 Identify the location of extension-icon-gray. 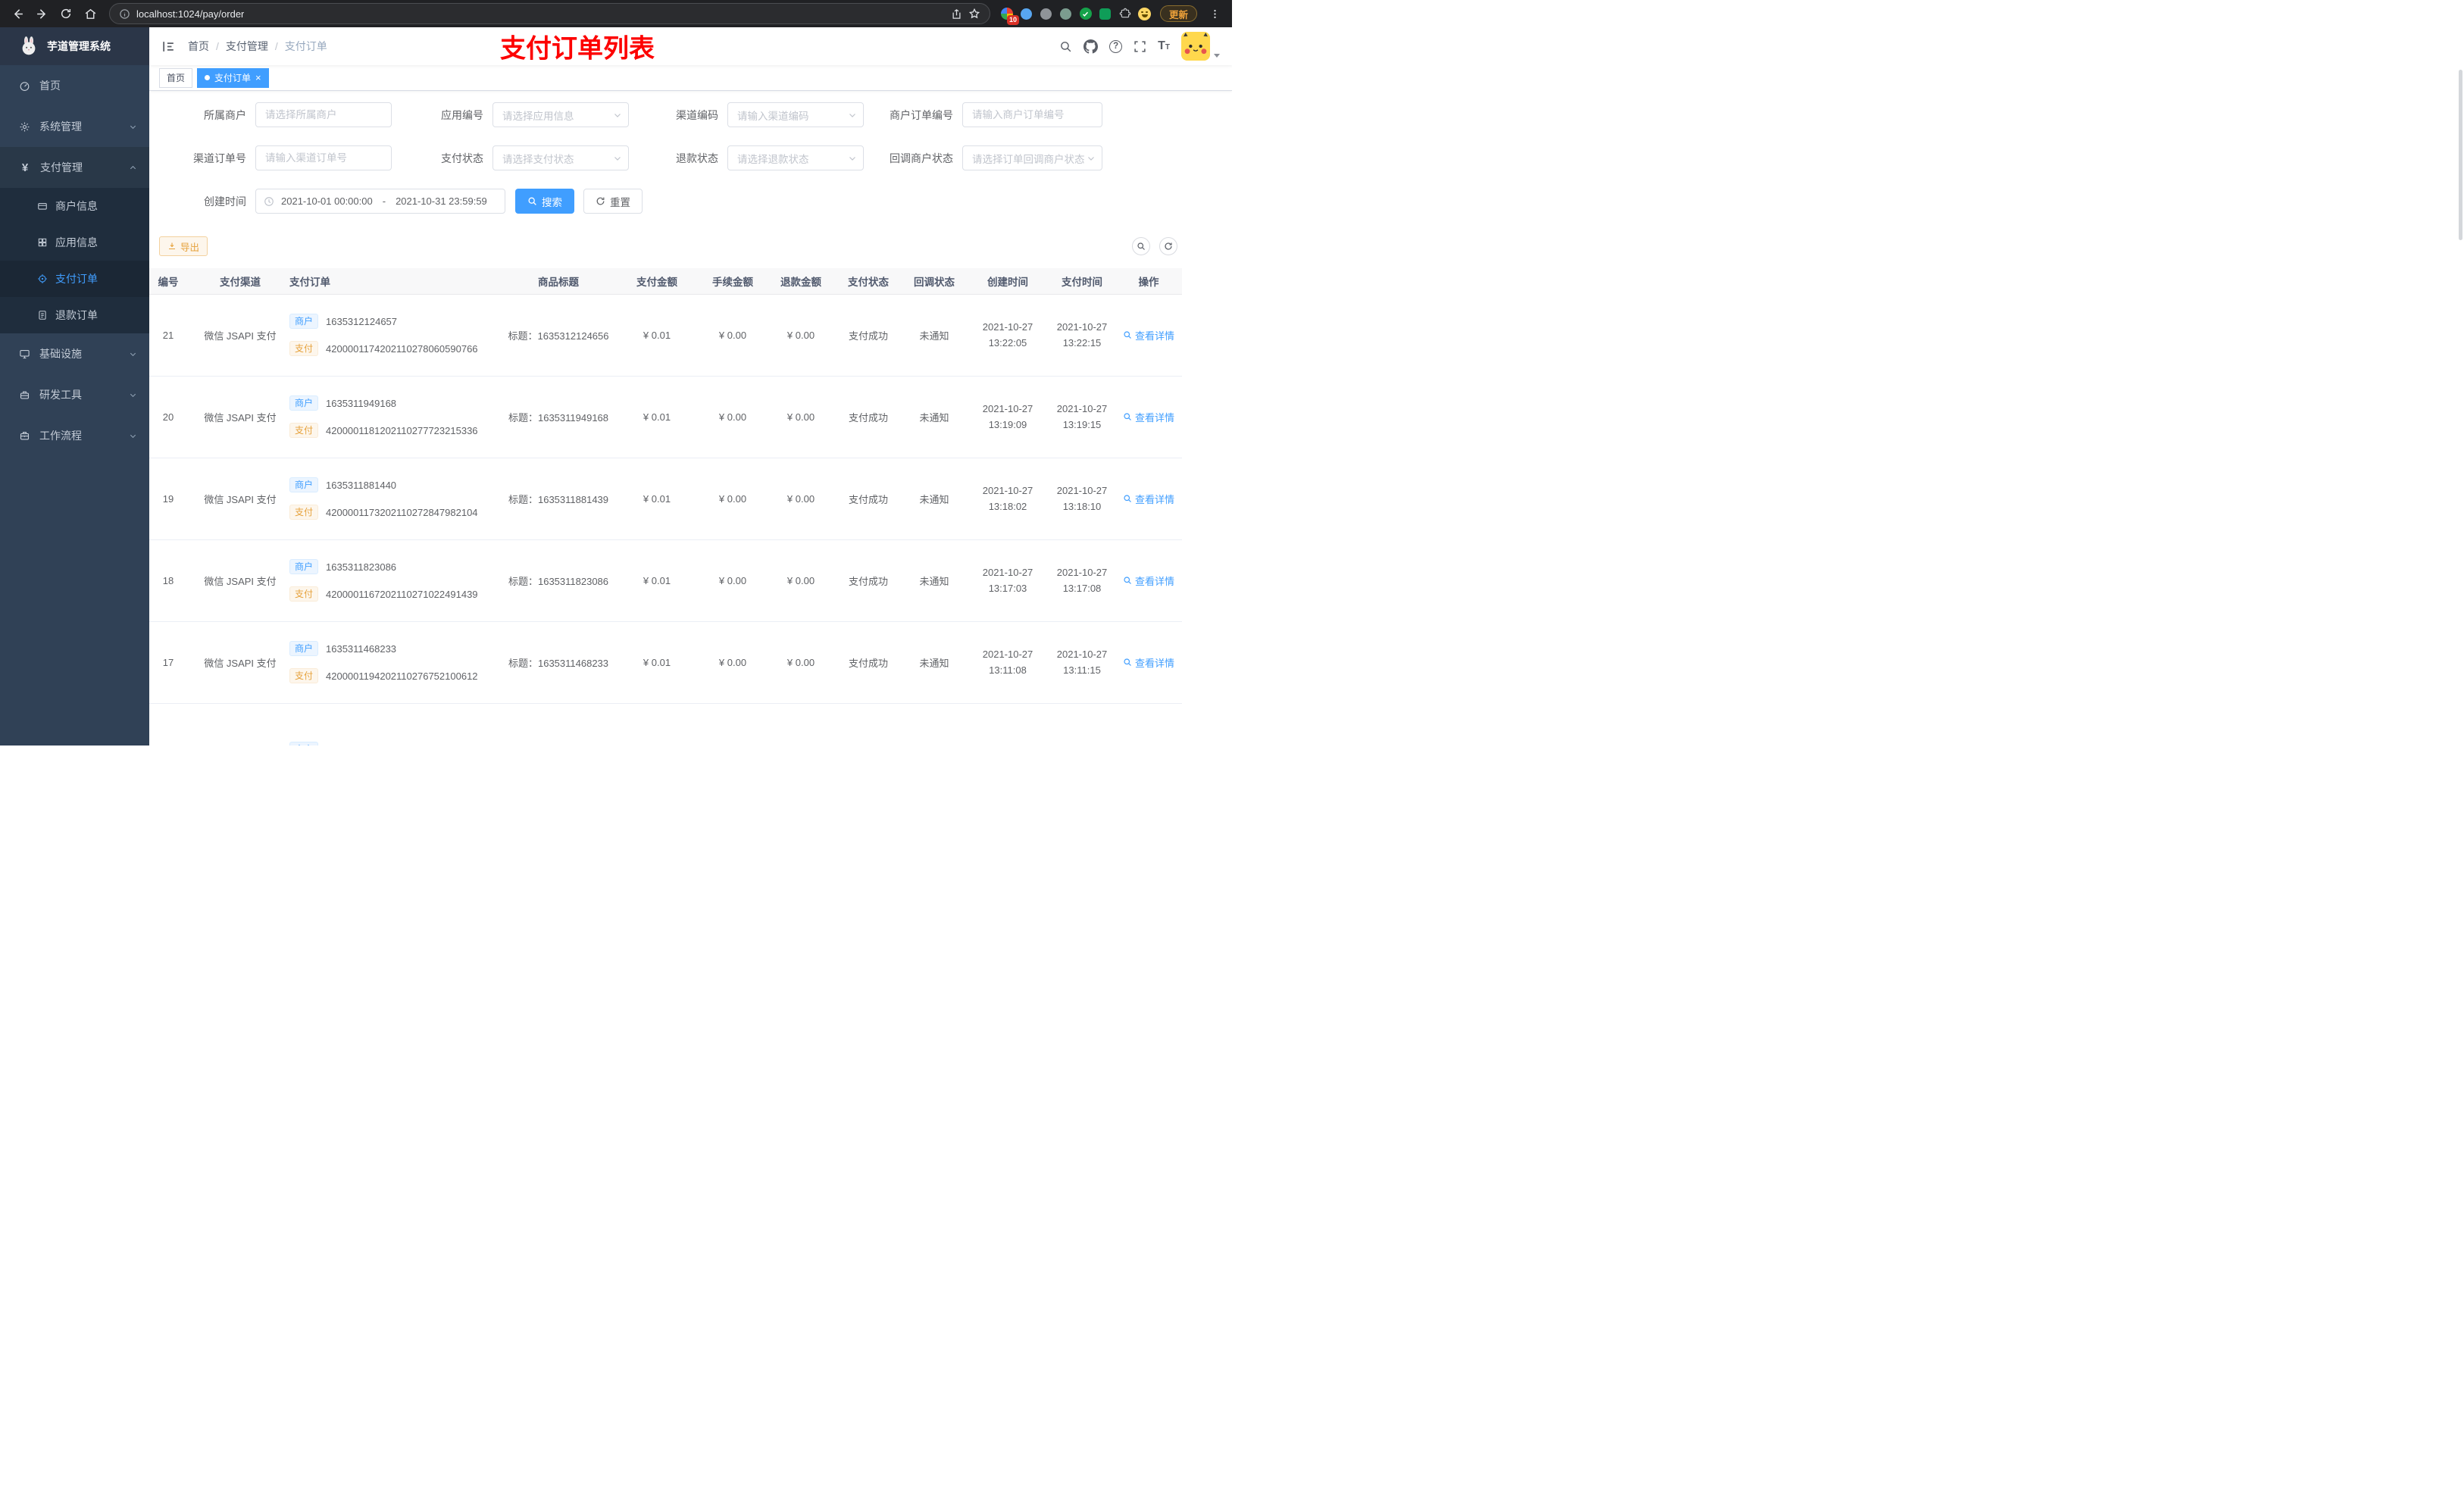
(1046, 14).